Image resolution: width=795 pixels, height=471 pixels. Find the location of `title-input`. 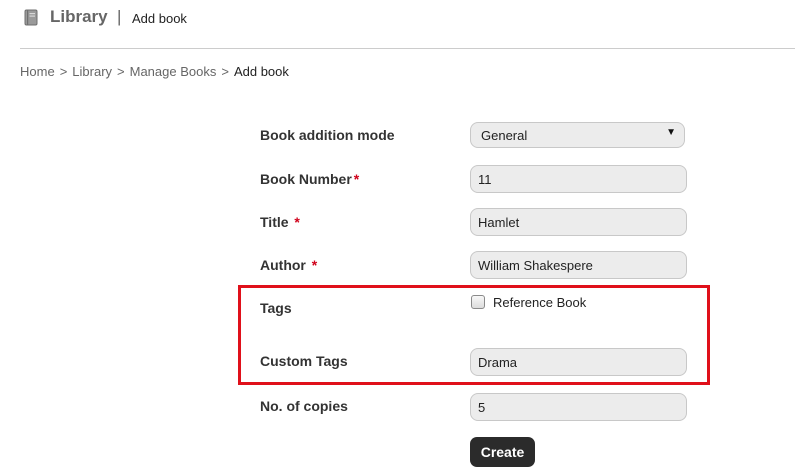

title-input is located at coordinates (578, 222).